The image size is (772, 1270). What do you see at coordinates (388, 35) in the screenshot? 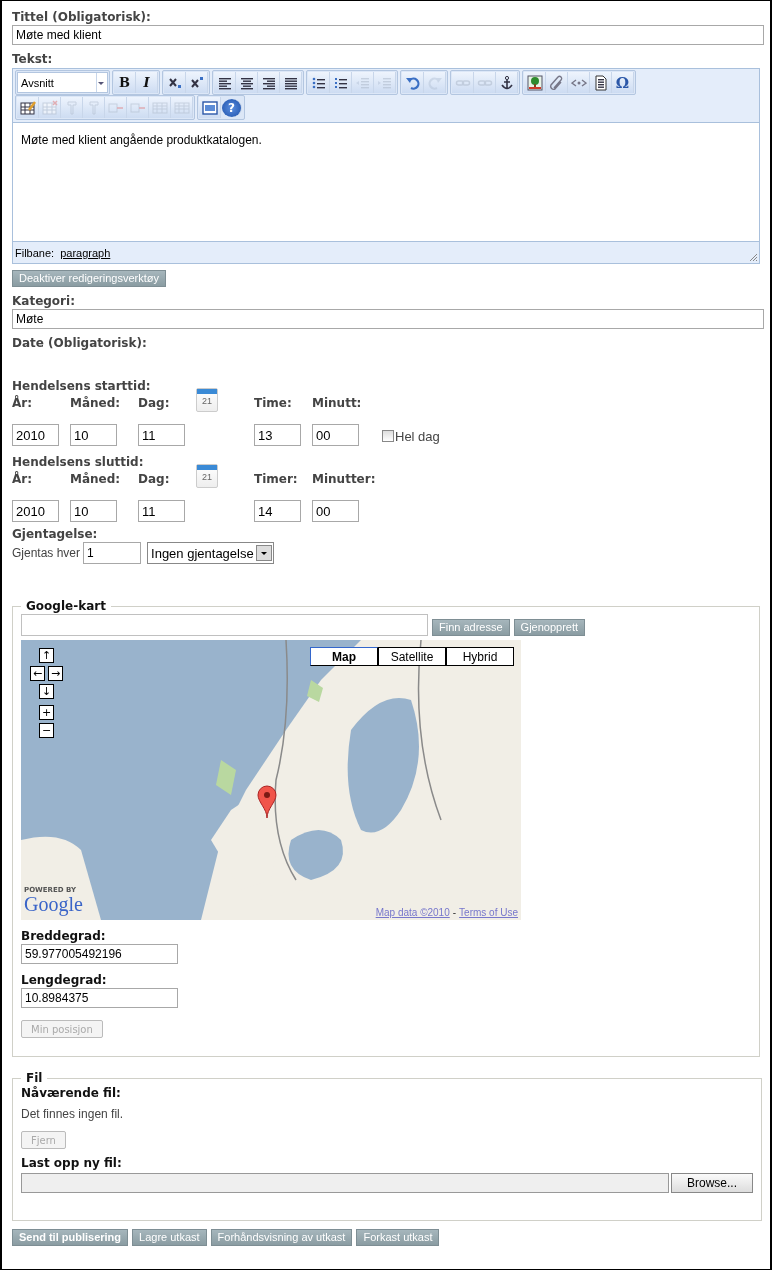
I see `title-field: Møte med klient` at bounding box center [388, 35].